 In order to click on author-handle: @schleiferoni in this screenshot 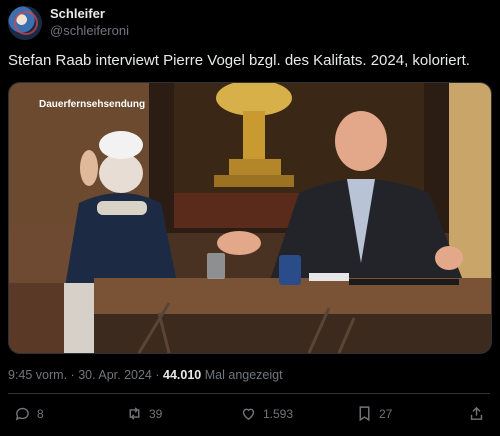, I will do `click(89, 30)`.